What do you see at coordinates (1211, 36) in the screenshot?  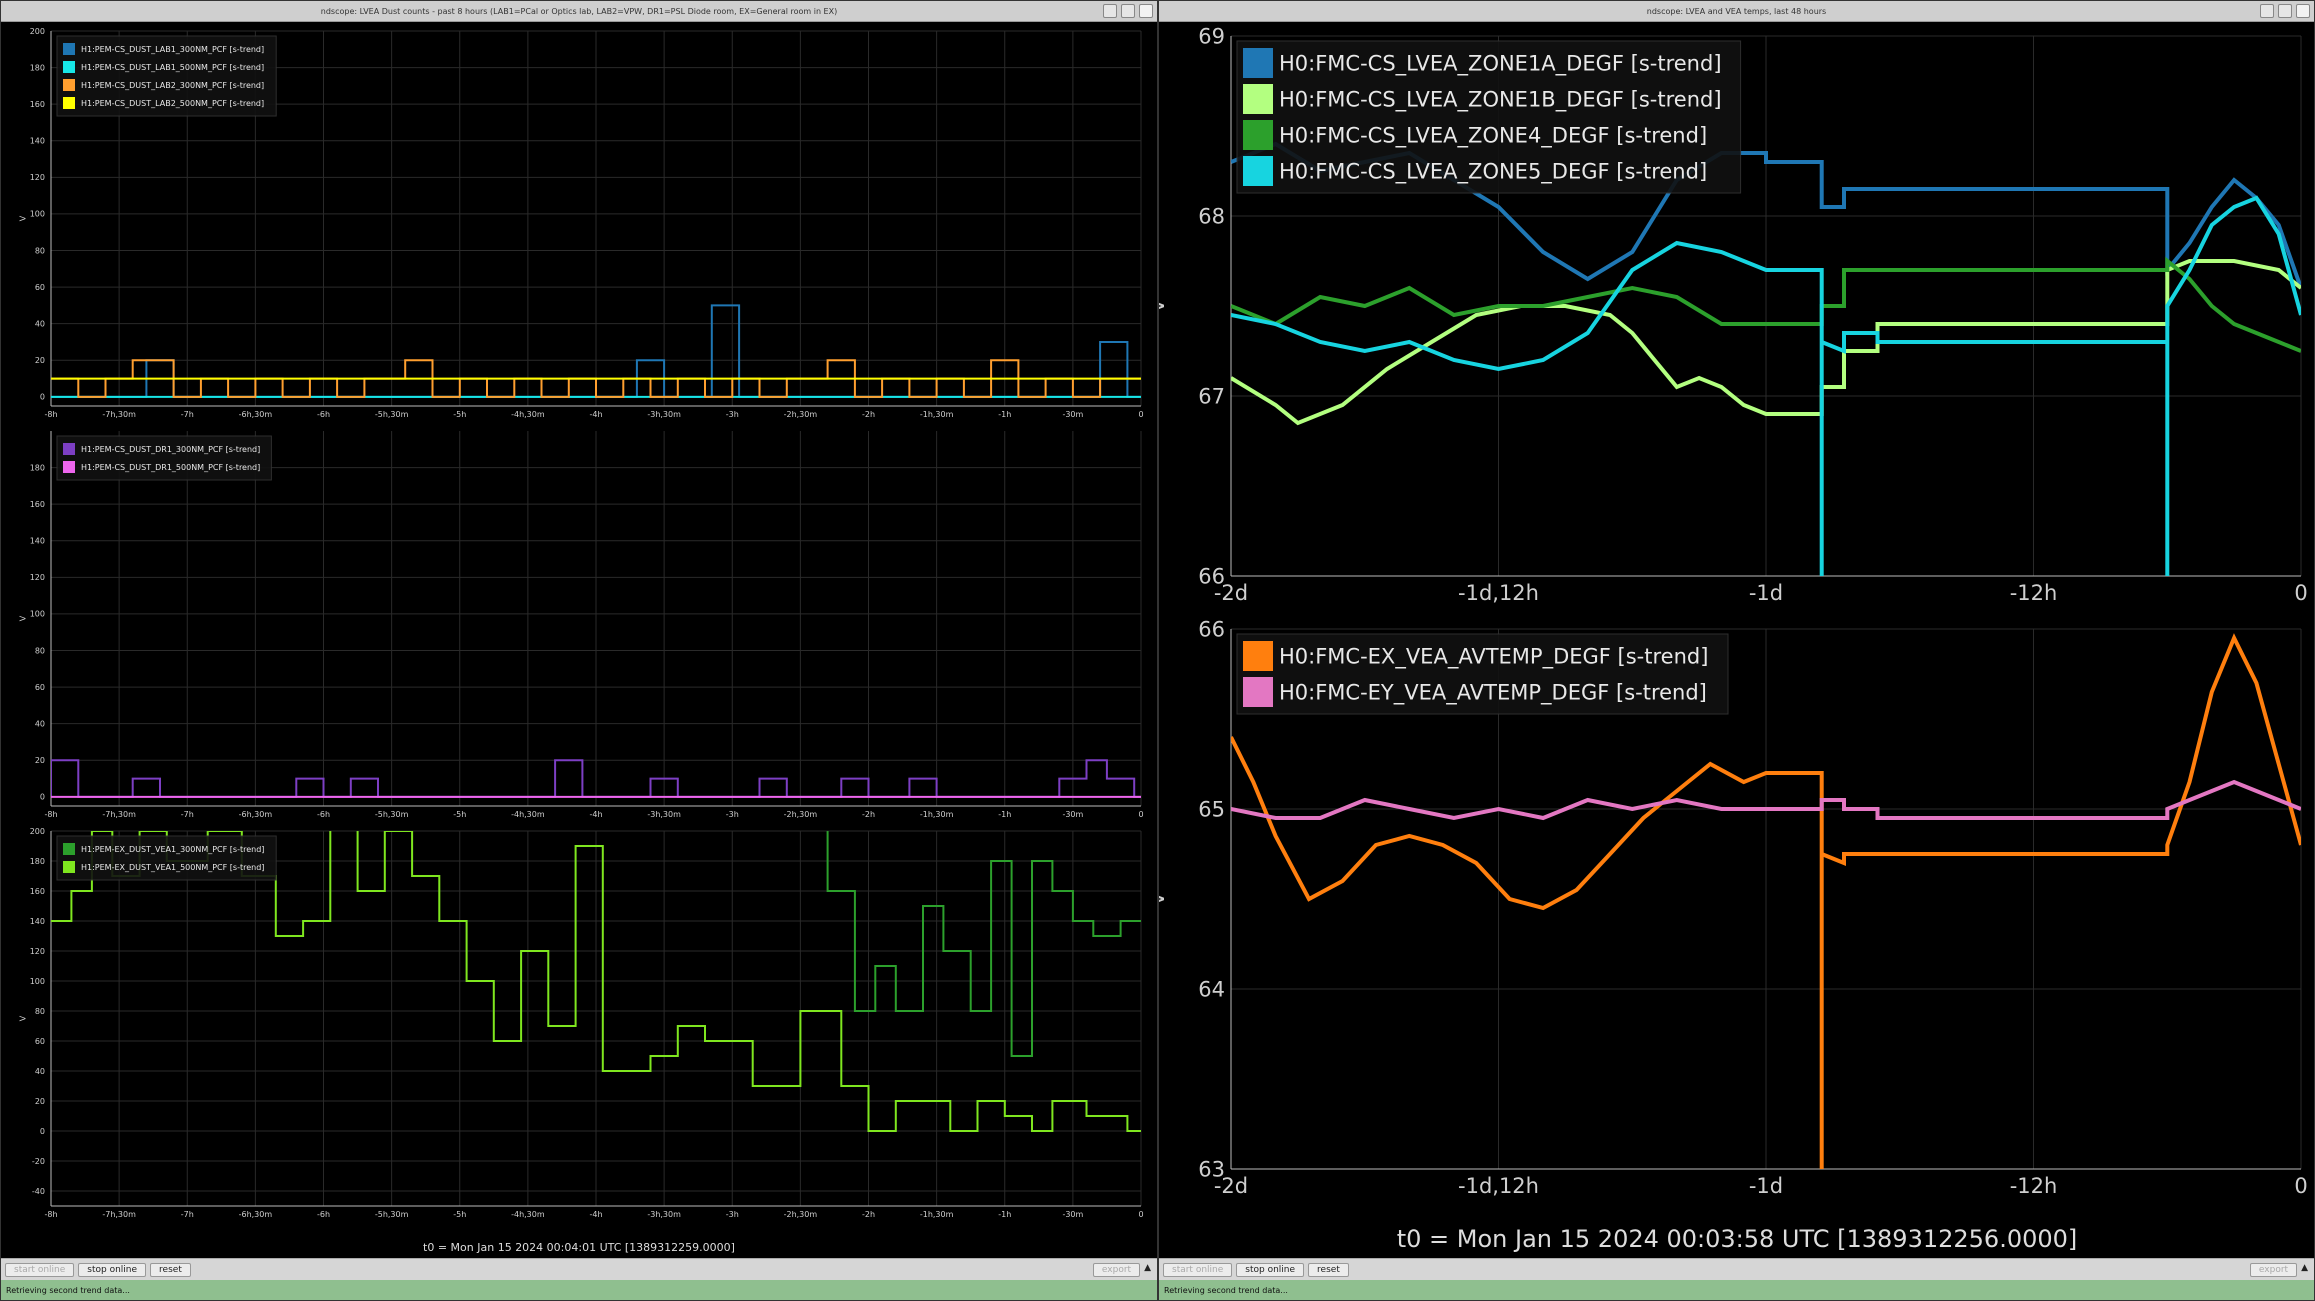 I see `y-tick-label: 69` at bounding box center [1211, 36].